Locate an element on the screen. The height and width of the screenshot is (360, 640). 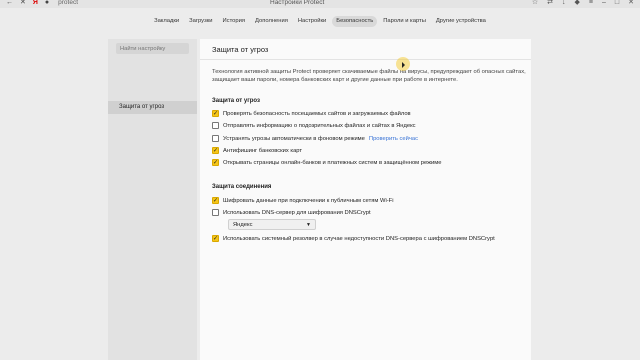
close-icon: ✕ is located at coordinates (23, 4).